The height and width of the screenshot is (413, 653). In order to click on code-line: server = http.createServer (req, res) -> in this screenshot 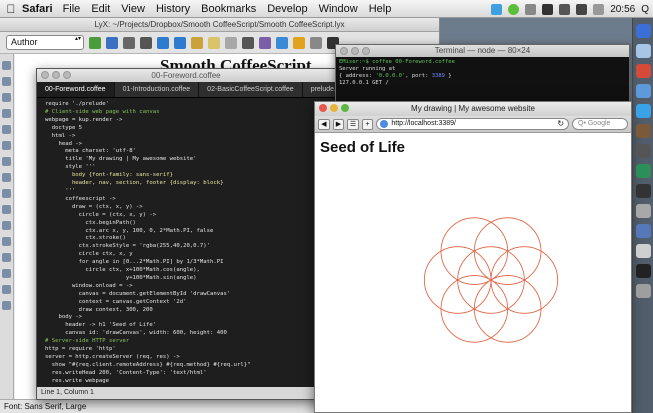, I will do `click(112, 357)`.